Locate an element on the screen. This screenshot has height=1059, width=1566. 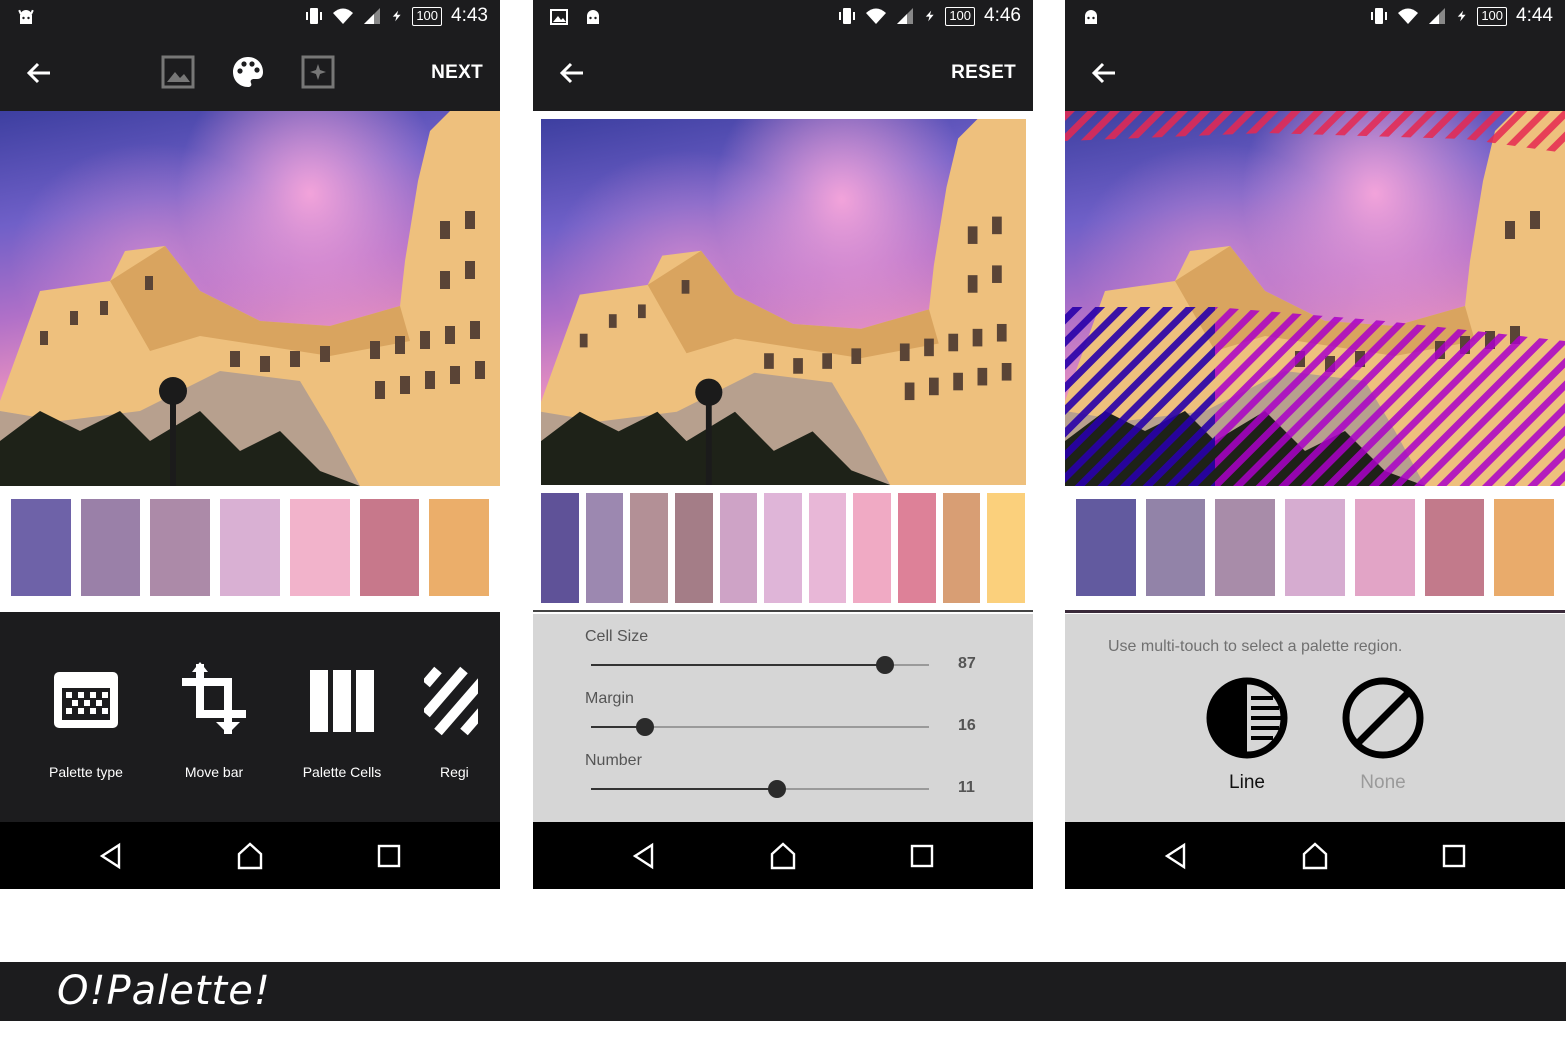
app-name-banner: O!Palette! is located at coordinates (783, 991).